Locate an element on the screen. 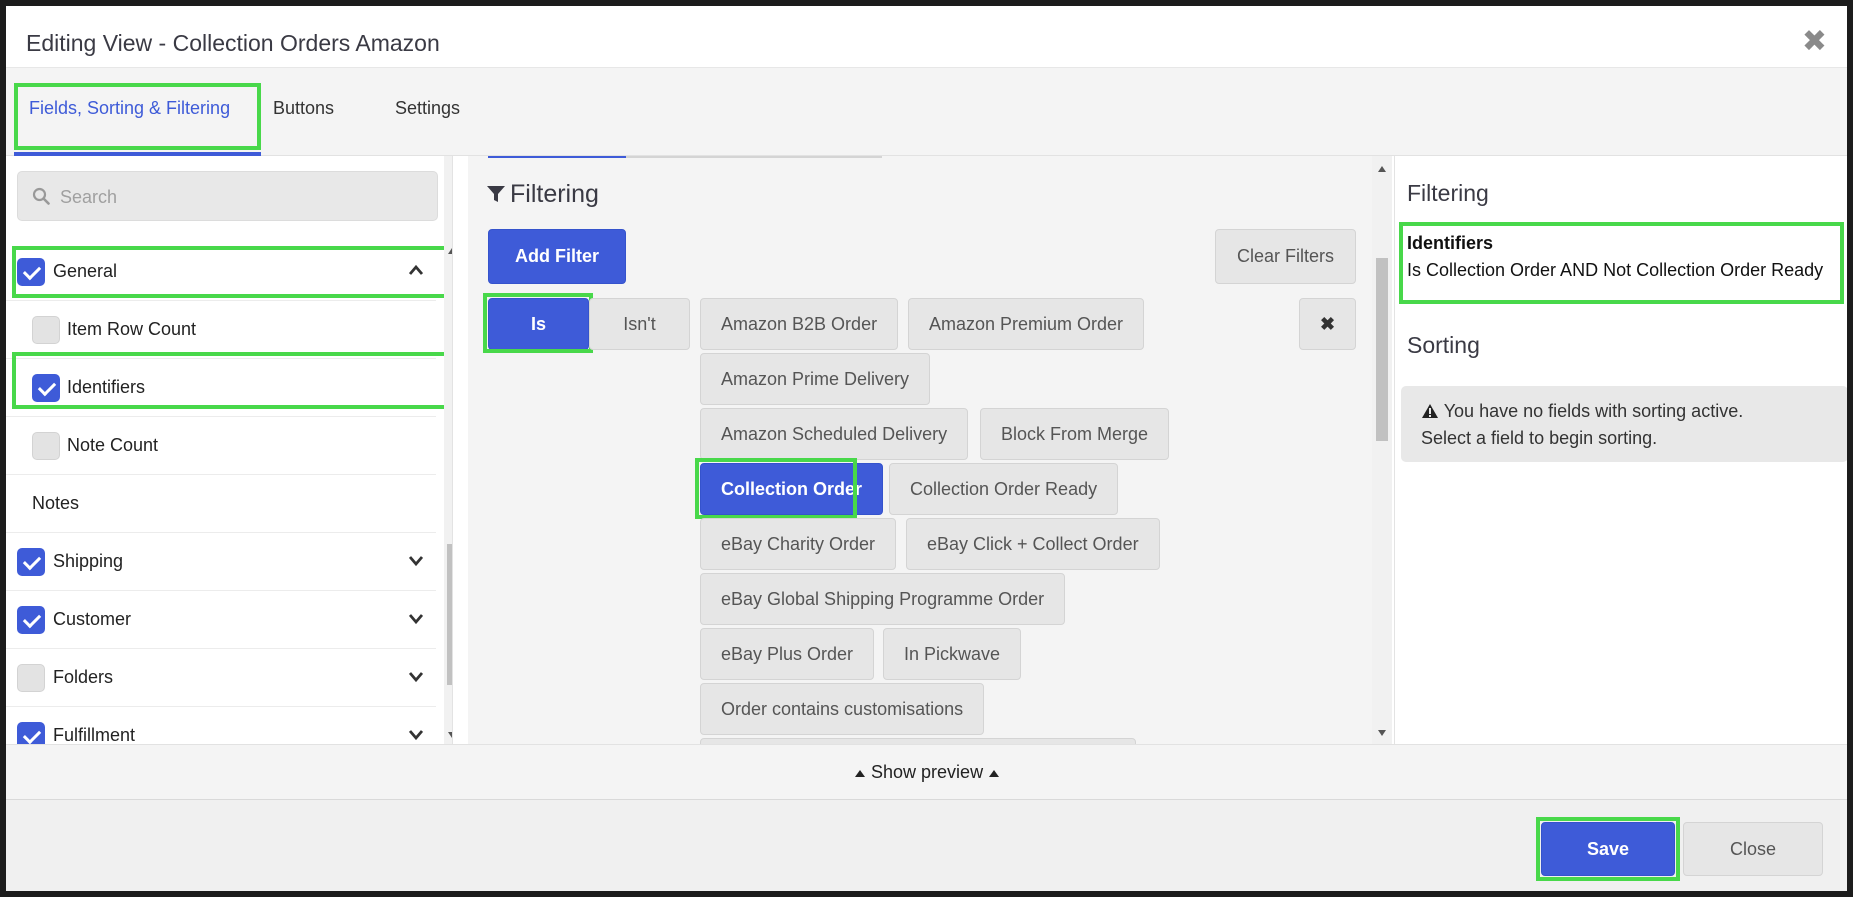 The image size is (1853, 897). warning-icon is located at coordinates (1430, 411).